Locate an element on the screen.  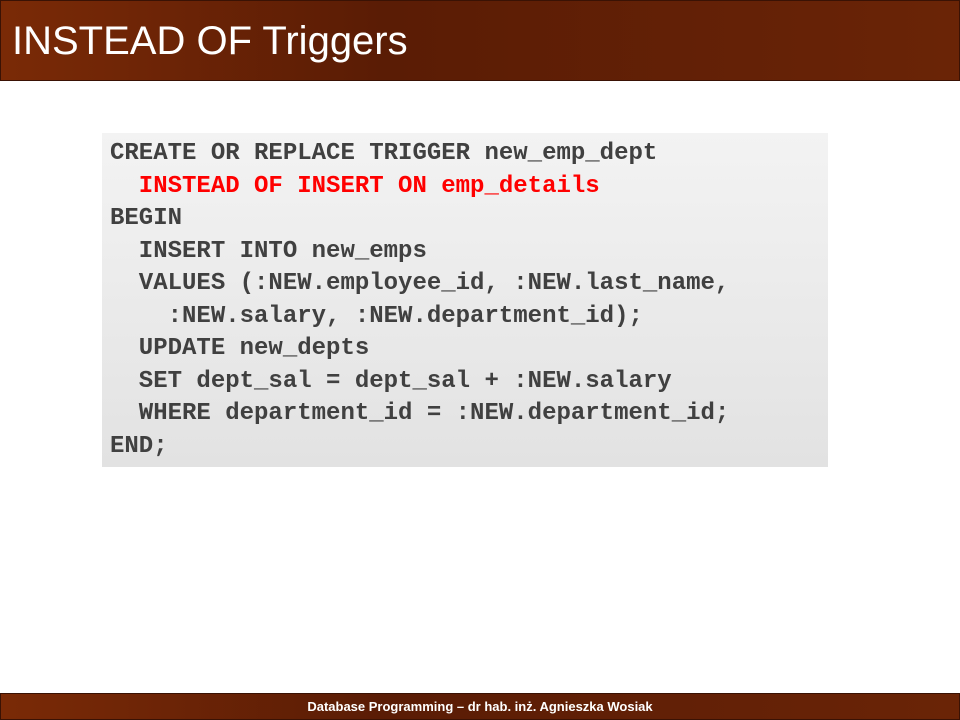
slide-title: INSTEAD OF Triggers is located at coordinates (210, 41).